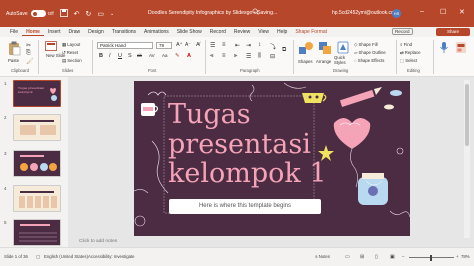 The width and height of the screenshot is (474, 266). I want to click on increase-font-icon: A⁺, so click(179, 45).